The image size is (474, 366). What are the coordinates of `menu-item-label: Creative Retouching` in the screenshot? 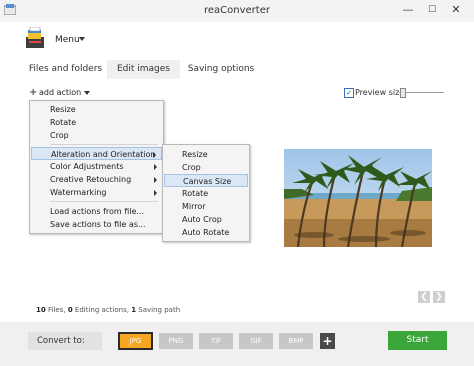 It's located at (91, 179).